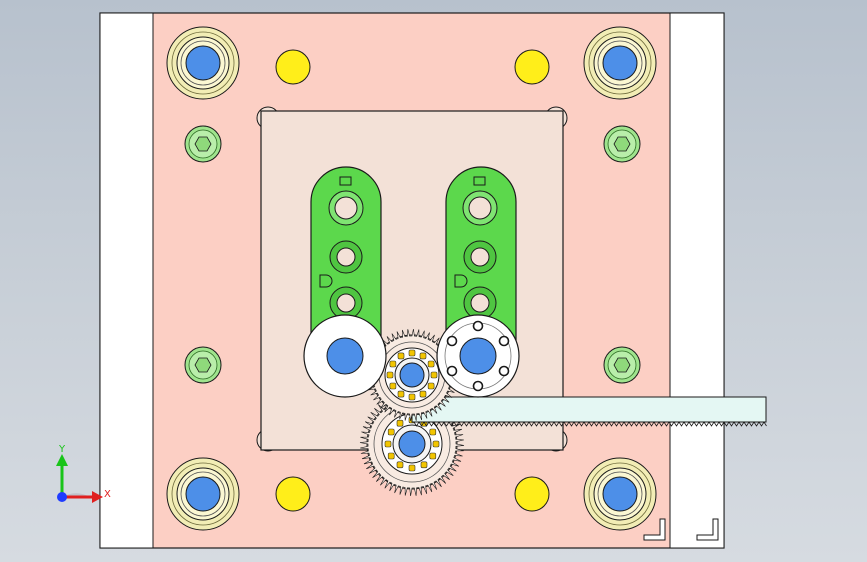 This screenshot has width=867, height=562. I want to click on cam-roller-left, so click(345, 356).